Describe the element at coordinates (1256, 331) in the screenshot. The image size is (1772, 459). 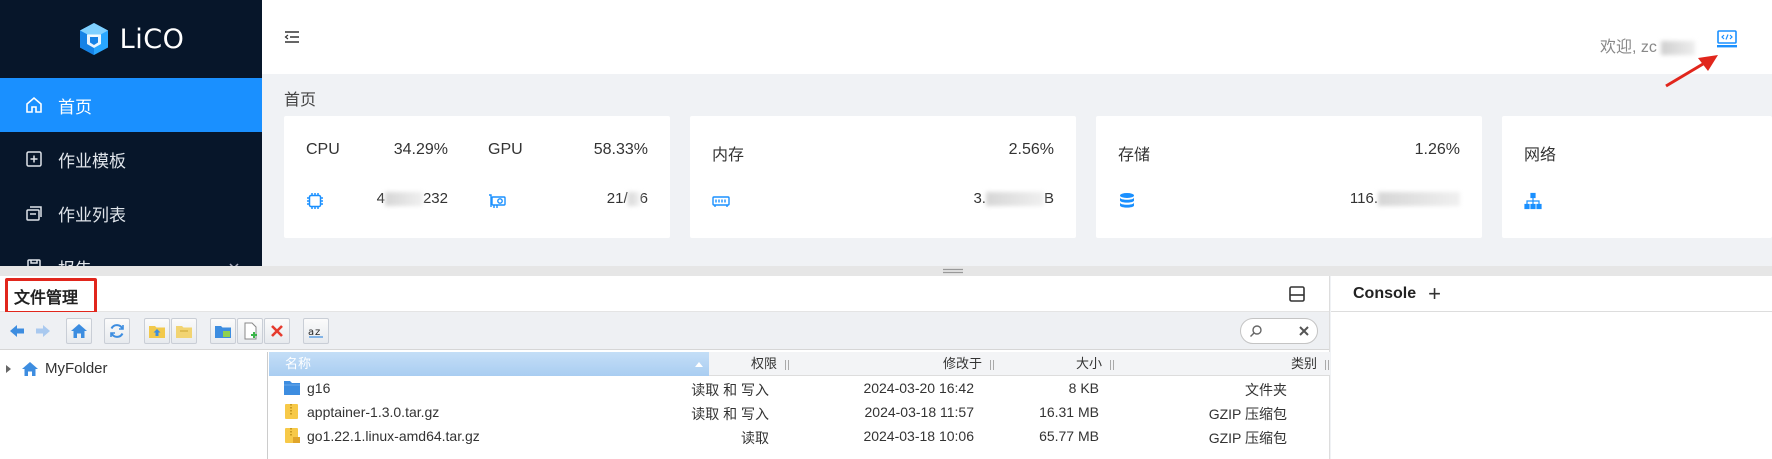
I see `search-icon` at that location.